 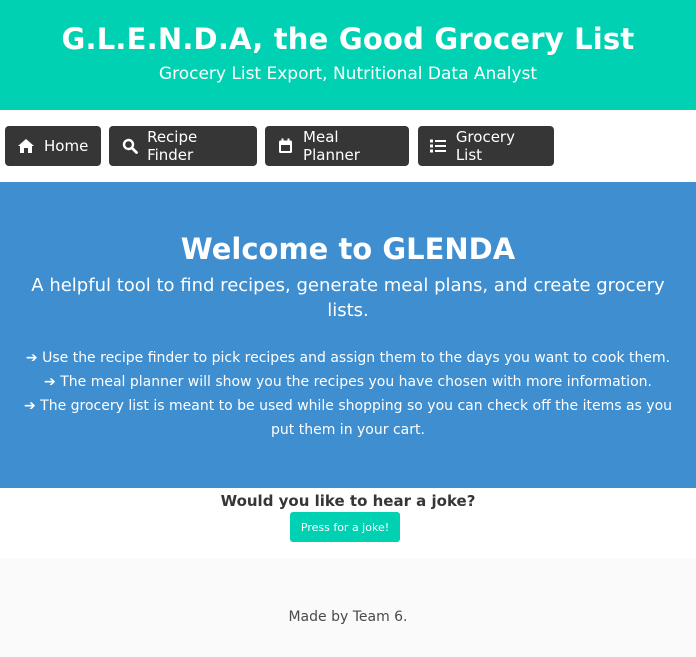 I want to click on footer-credit: Made by Team 6., so click(x=348, y=617).